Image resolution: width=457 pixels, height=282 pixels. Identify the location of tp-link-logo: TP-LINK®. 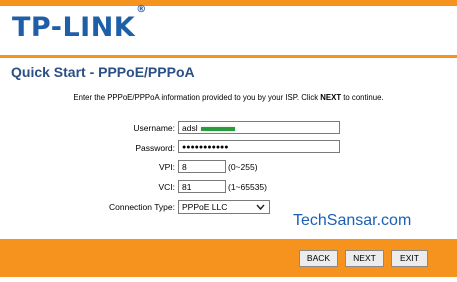
(79, 23).